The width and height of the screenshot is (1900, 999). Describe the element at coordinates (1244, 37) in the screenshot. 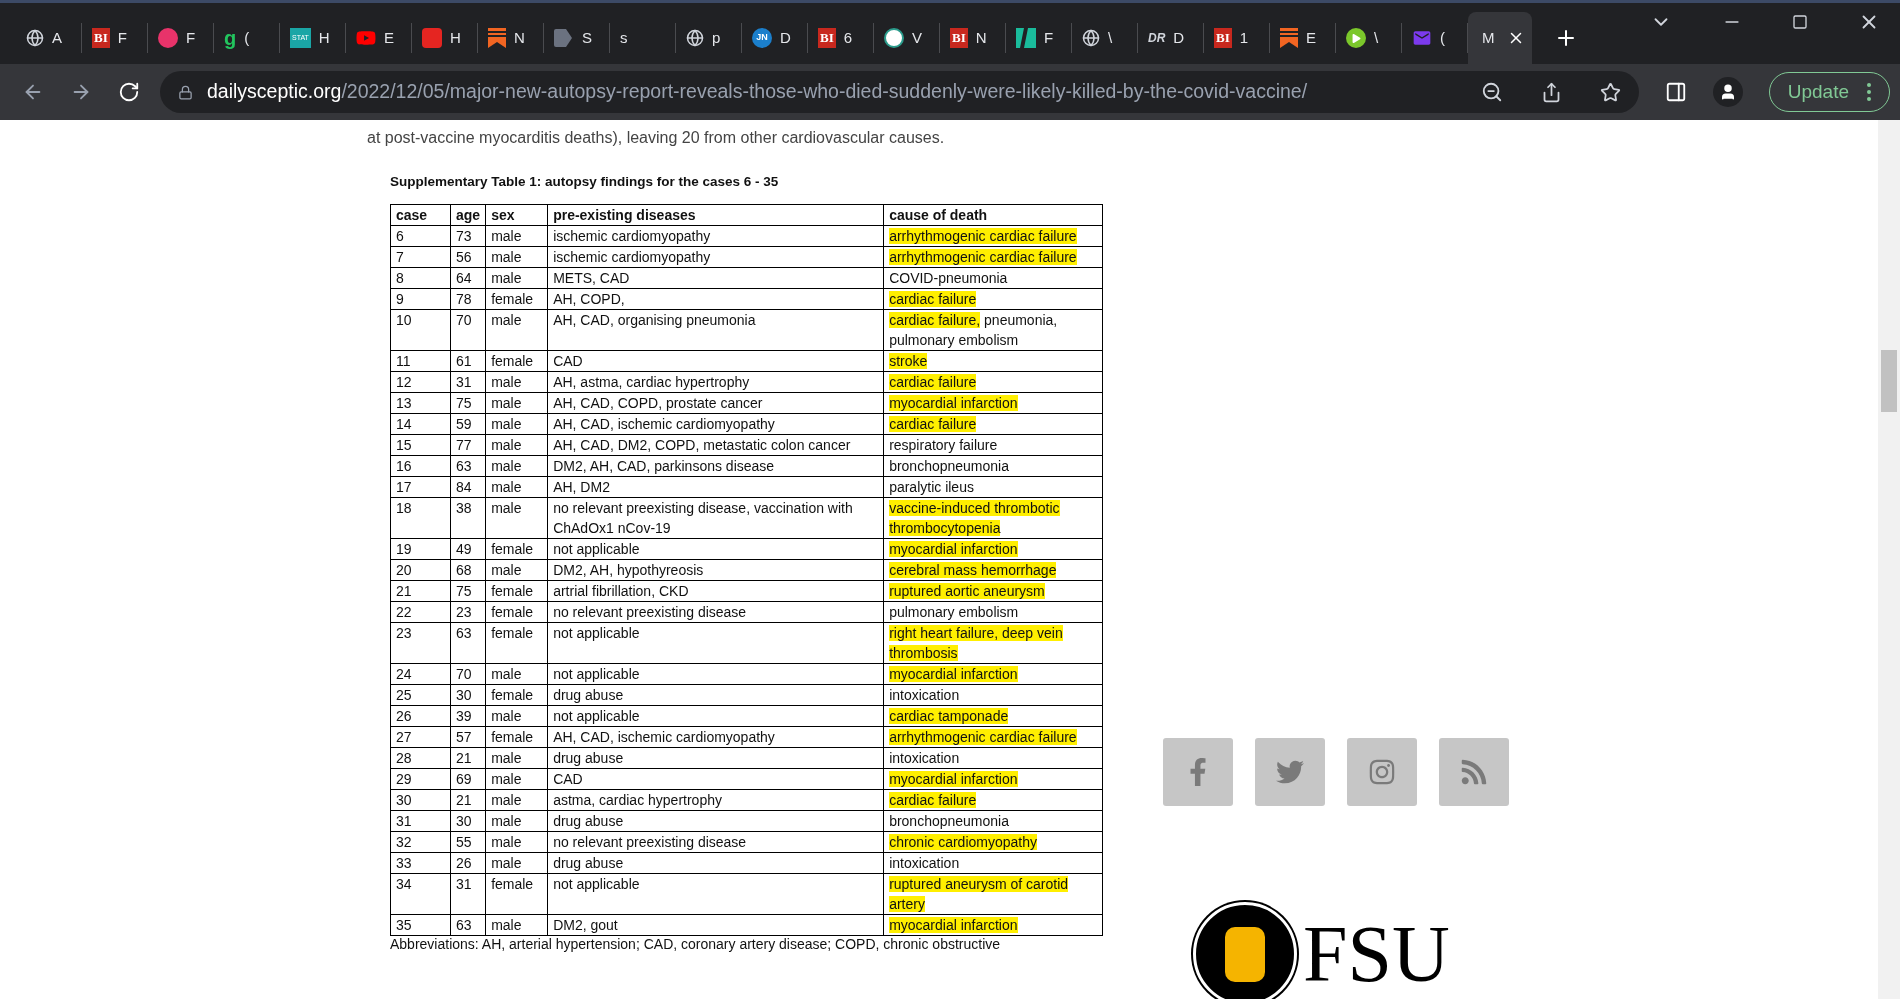

I see `tab-title: 1` at that location.